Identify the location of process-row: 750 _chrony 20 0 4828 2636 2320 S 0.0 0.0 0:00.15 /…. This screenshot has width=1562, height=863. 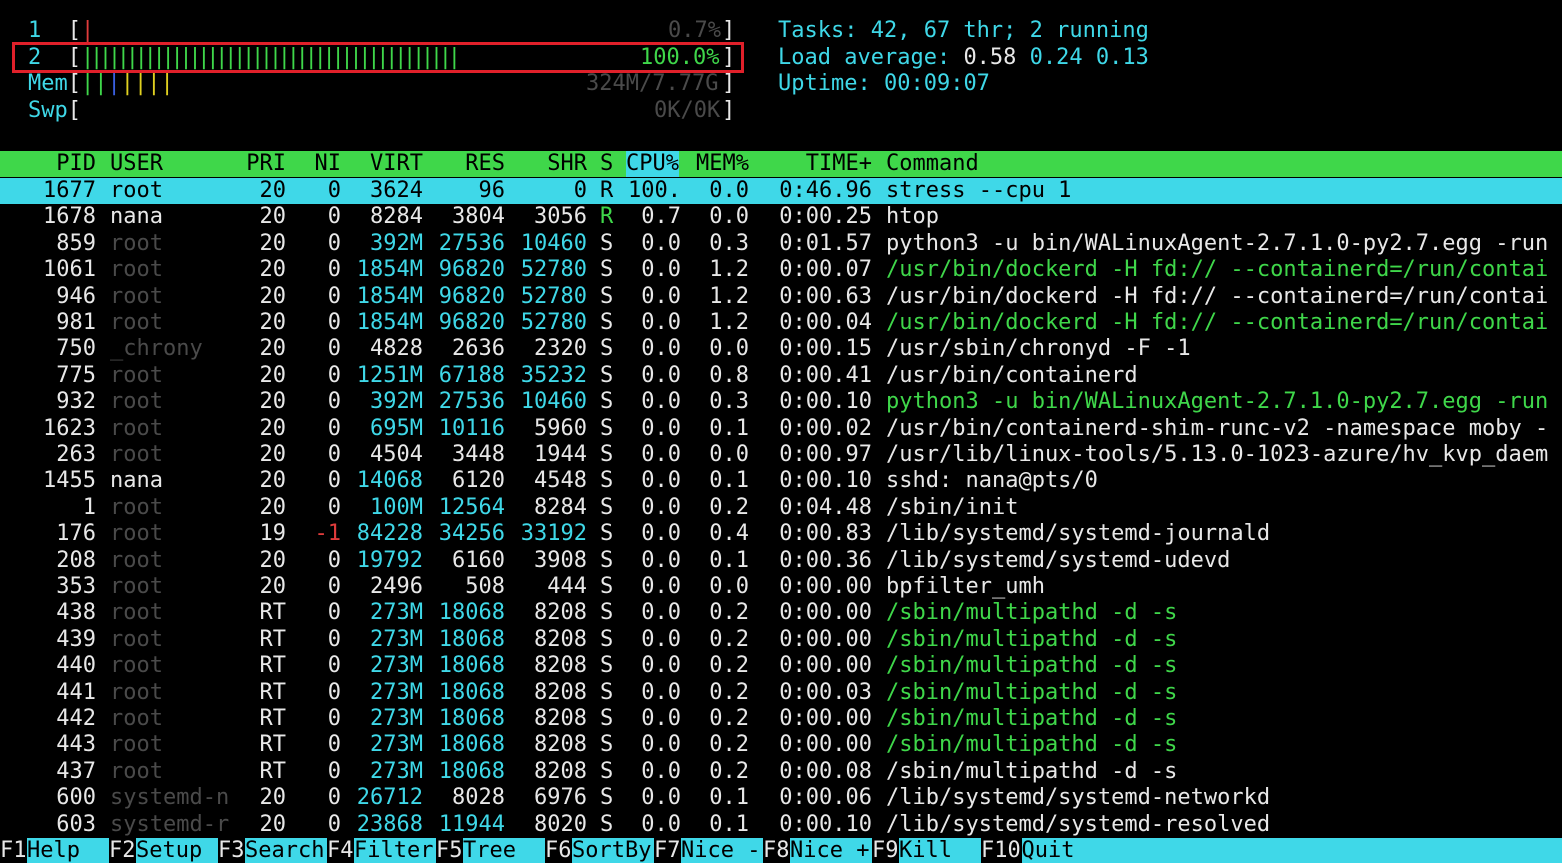
(781, 349).